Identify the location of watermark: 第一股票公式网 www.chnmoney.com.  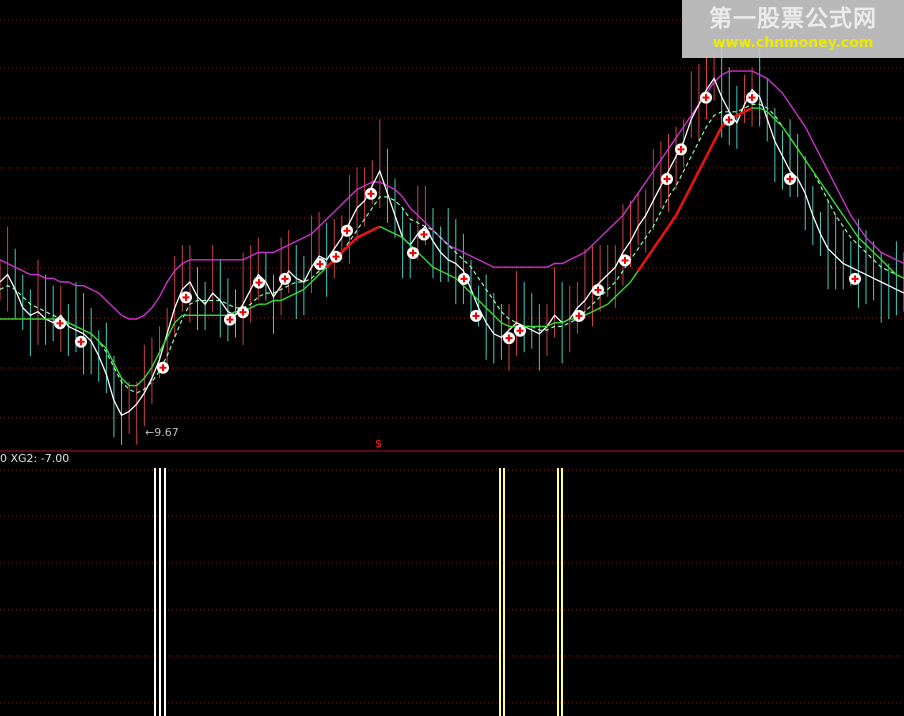
(793, 29).